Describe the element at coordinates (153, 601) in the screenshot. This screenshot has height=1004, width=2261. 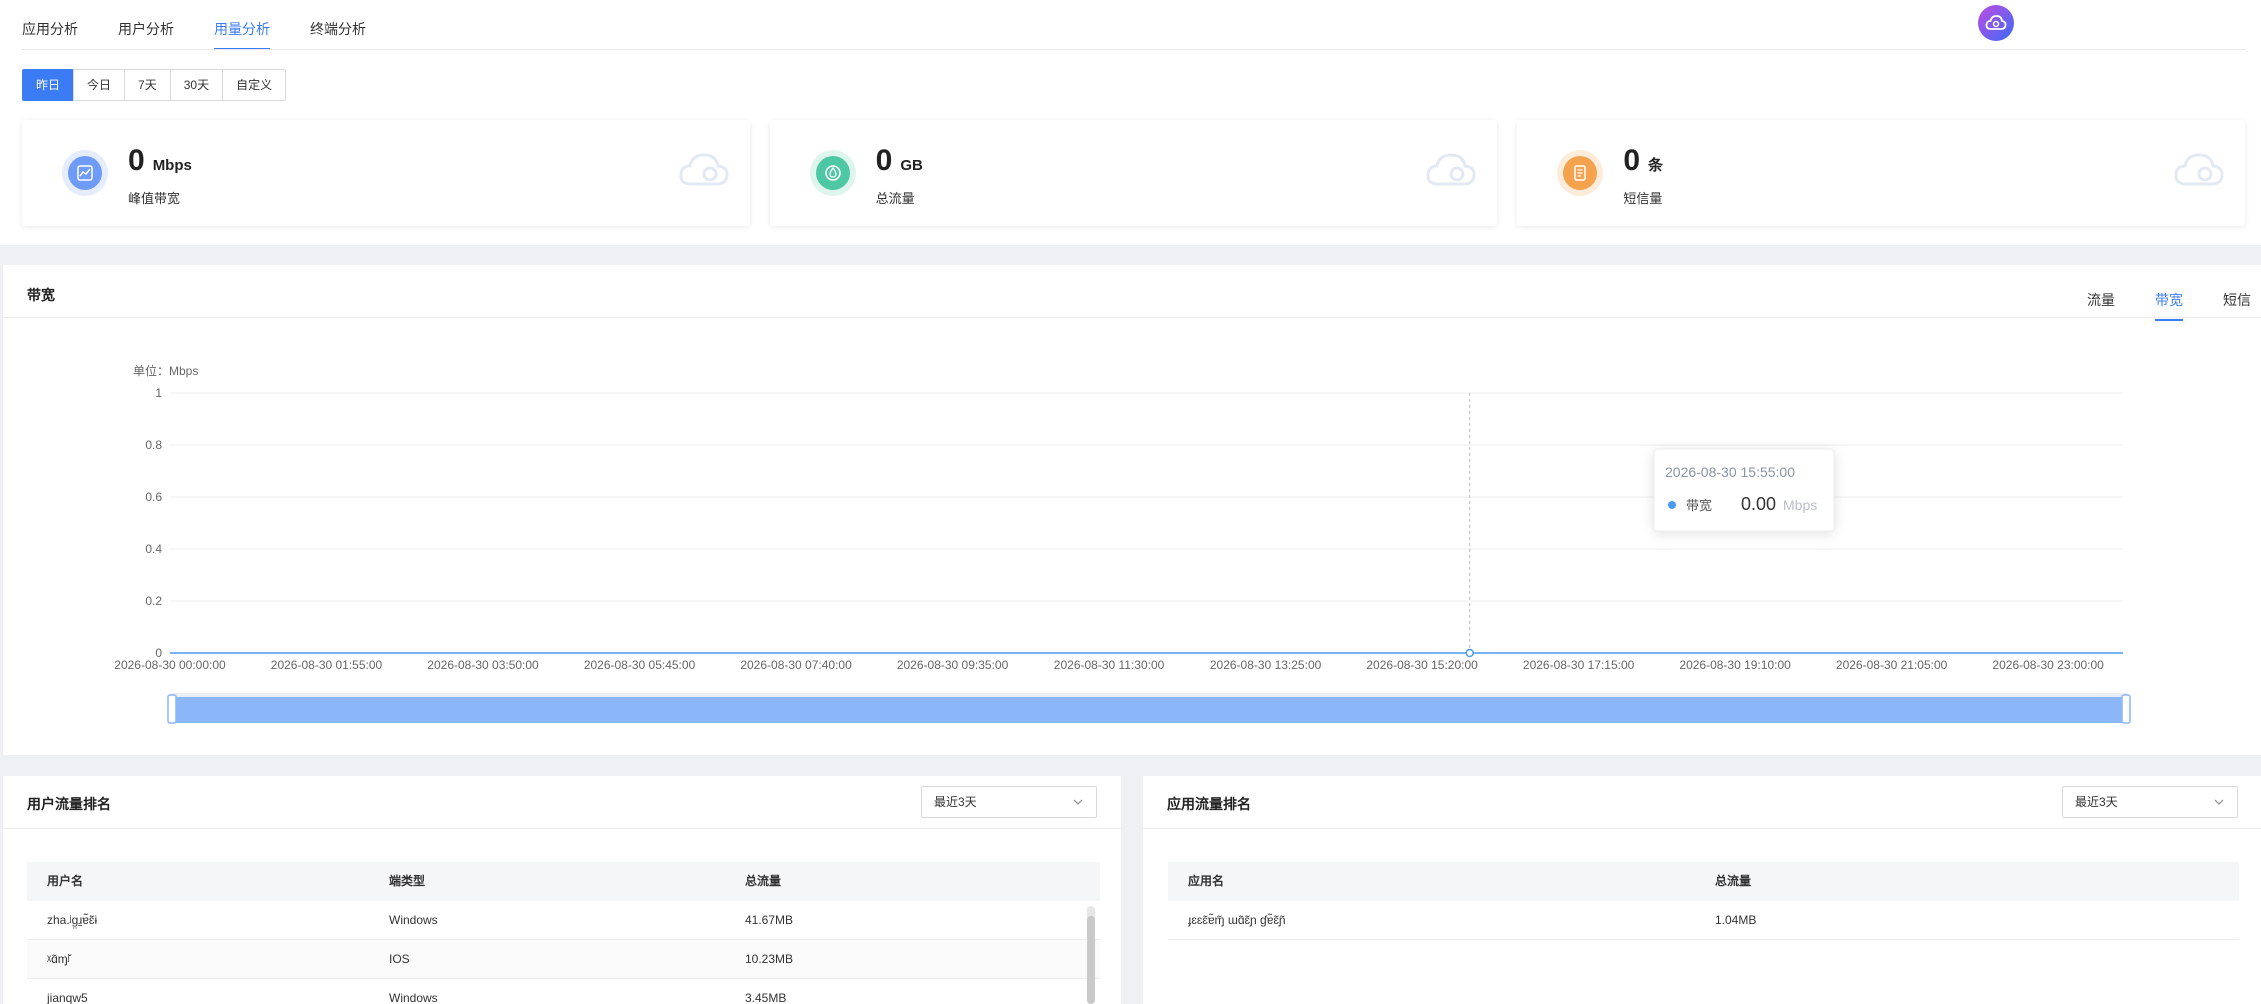
I see `y-tick-label: 0.2` at that location.